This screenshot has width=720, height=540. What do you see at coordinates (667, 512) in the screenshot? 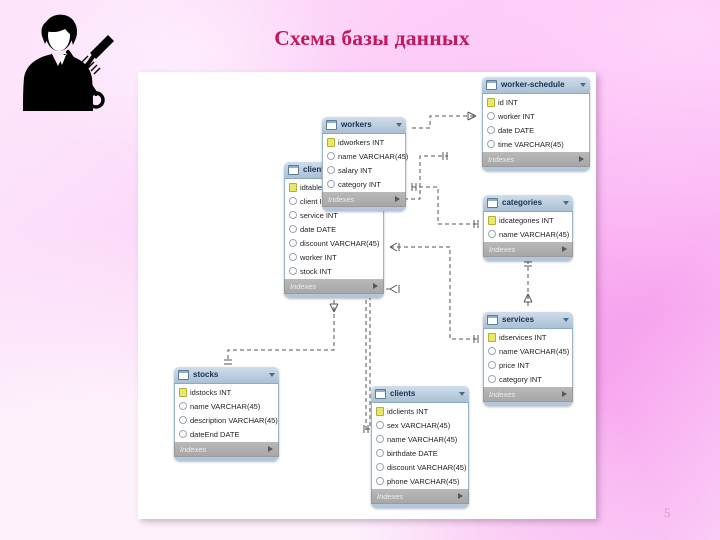
I see `page-number: 5` at bounding box center [667, 512].